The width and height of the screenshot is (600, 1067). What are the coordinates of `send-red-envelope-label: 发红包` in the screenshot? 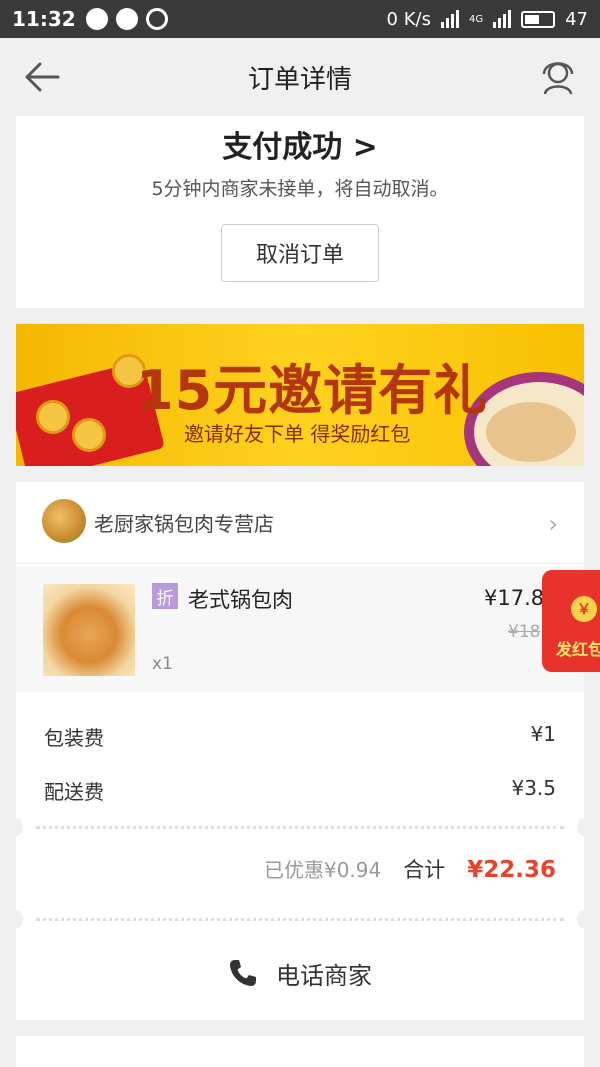 It's located at (578, 649).